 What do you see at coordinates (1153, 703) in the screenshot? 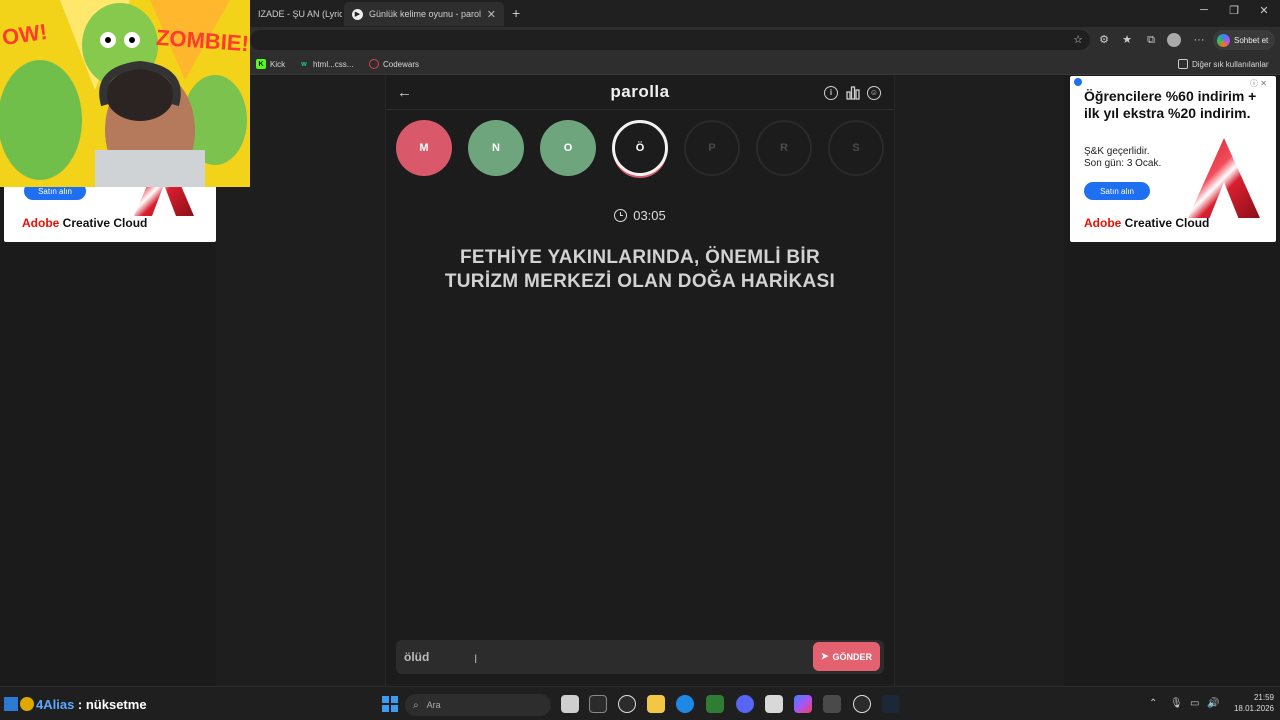
I see `tray-chevron-icon: ⌃` at bounding box center [1153, 703].